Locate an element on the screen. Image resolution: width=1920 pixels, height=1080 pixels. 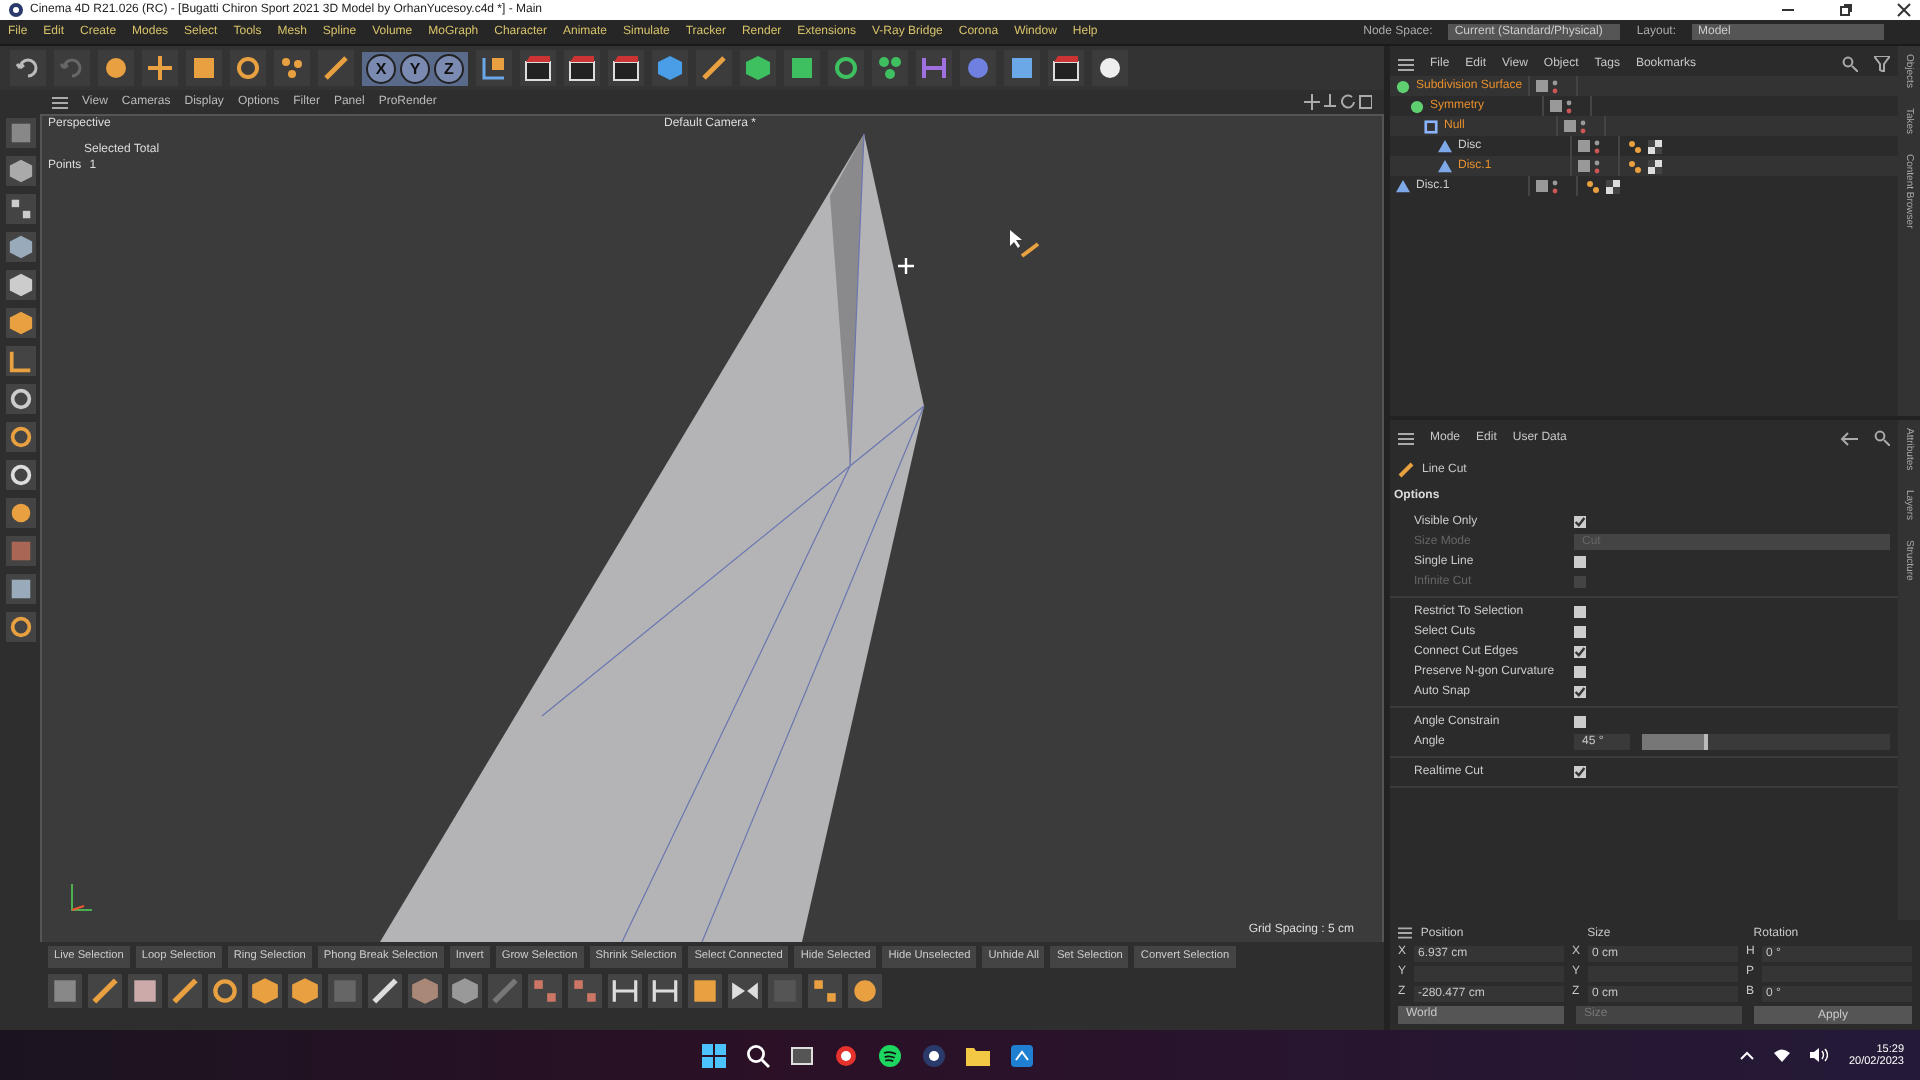
move-icon is located at coordinates (160, 68).